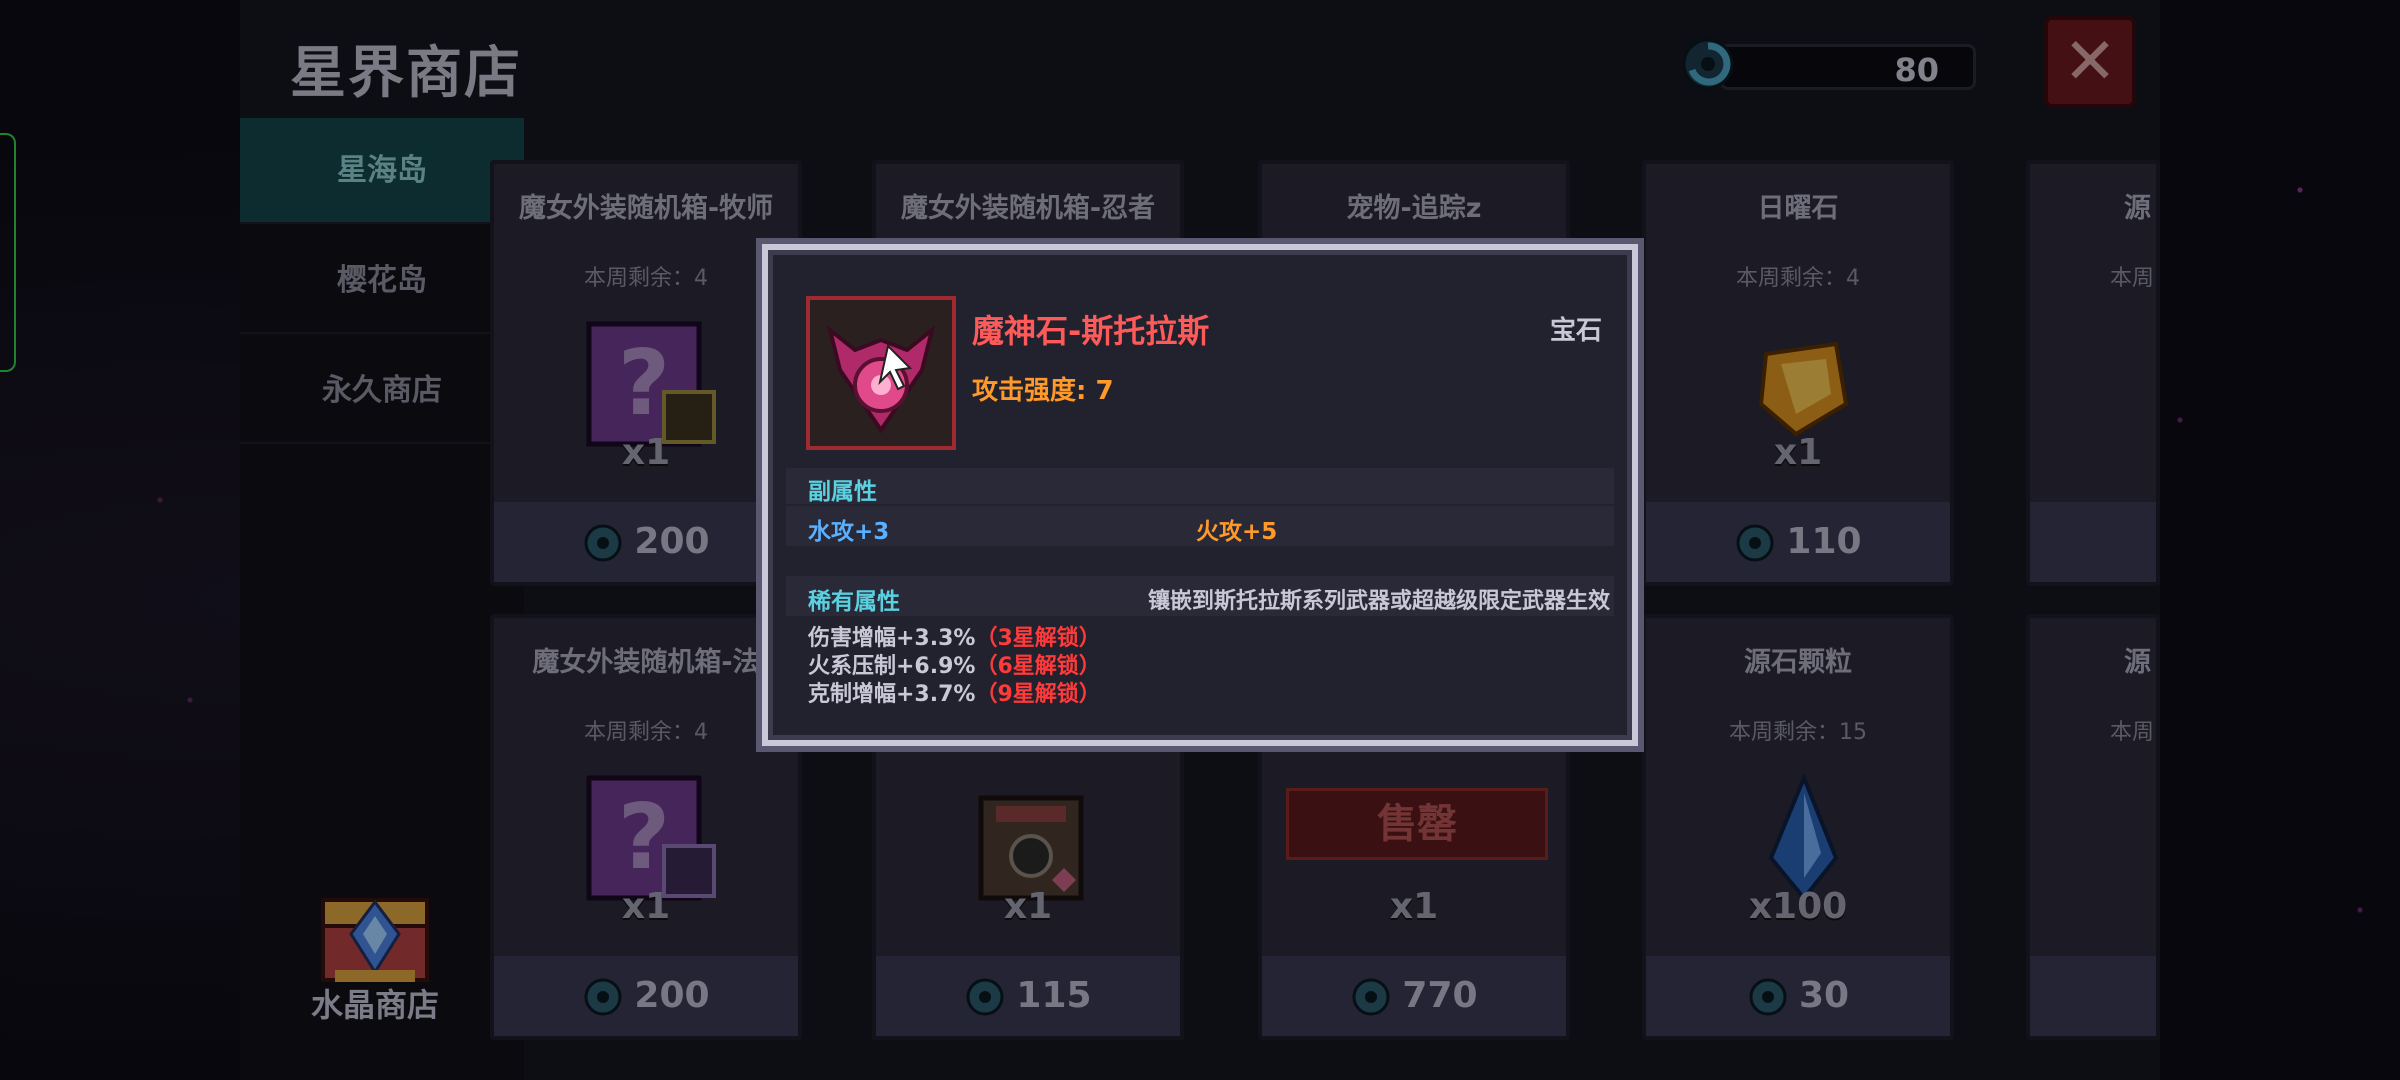 This screenshot has height=1080, width=2400. Describe the element at coordinates (1798, 827) in the screenshot. I see `shop-card: 源石颗粒 本周剩余：15 x100 30` at that location.